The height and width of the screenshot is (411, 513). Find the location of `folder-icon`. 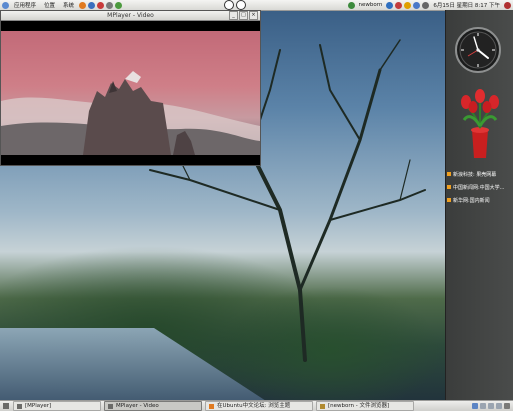

folder-icon is located at coordinates (322, 406).